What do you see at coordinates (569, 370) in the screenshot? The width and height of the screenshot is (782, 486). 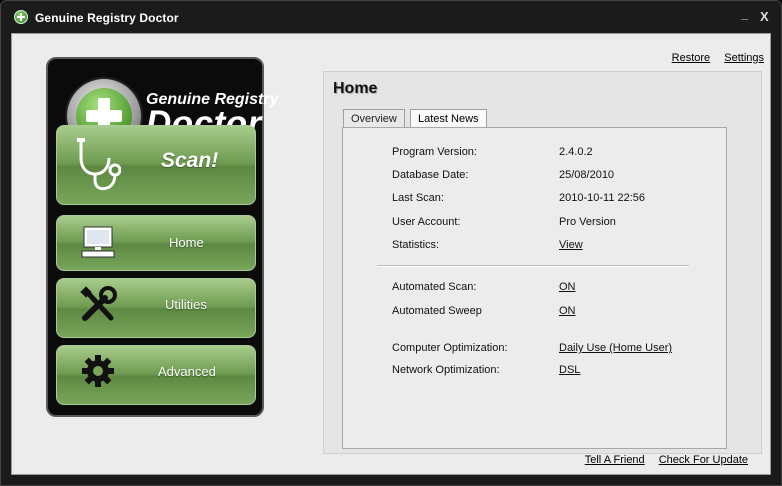 I see `network-optimization-link: DSL` at bounding box center [569, 370].